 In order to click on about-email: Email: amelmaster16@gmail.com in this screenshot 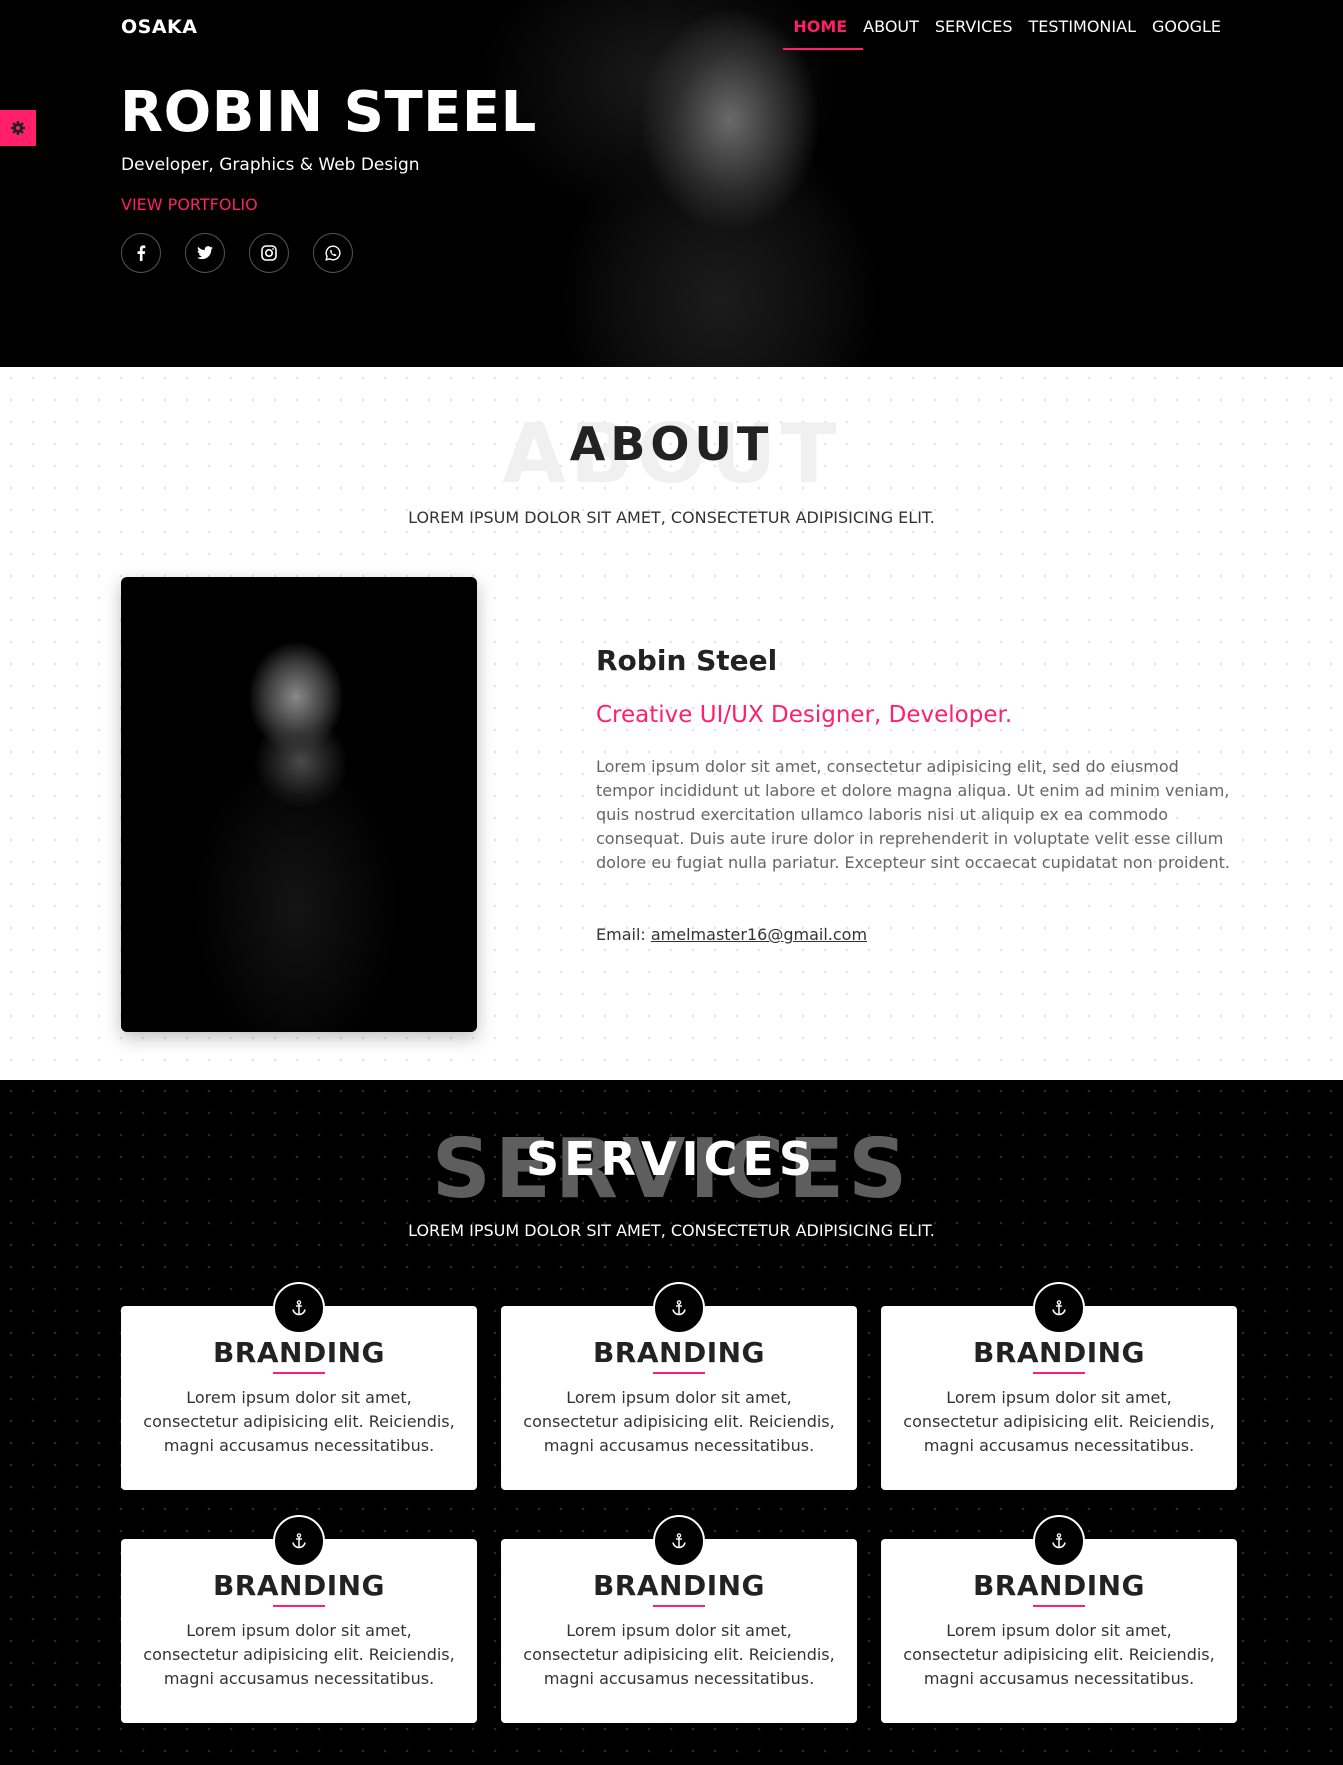, I will do `click(731, 934)`.